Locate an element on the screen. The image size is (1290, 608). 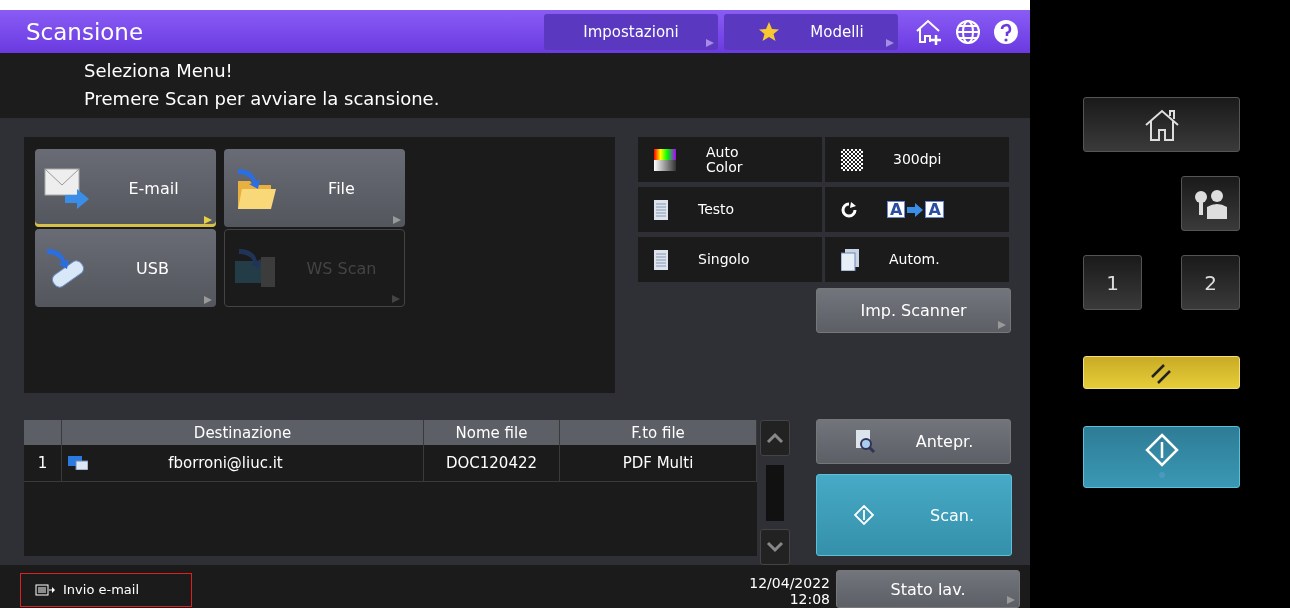
pages-icon is located at coordinates (850, 259).